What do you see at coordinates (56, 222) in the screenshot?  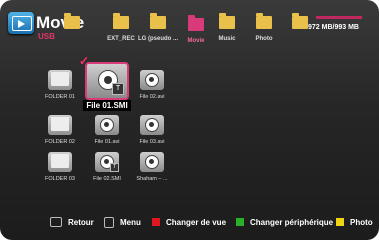 I see `back-icon` at bounding box center [56, 222].